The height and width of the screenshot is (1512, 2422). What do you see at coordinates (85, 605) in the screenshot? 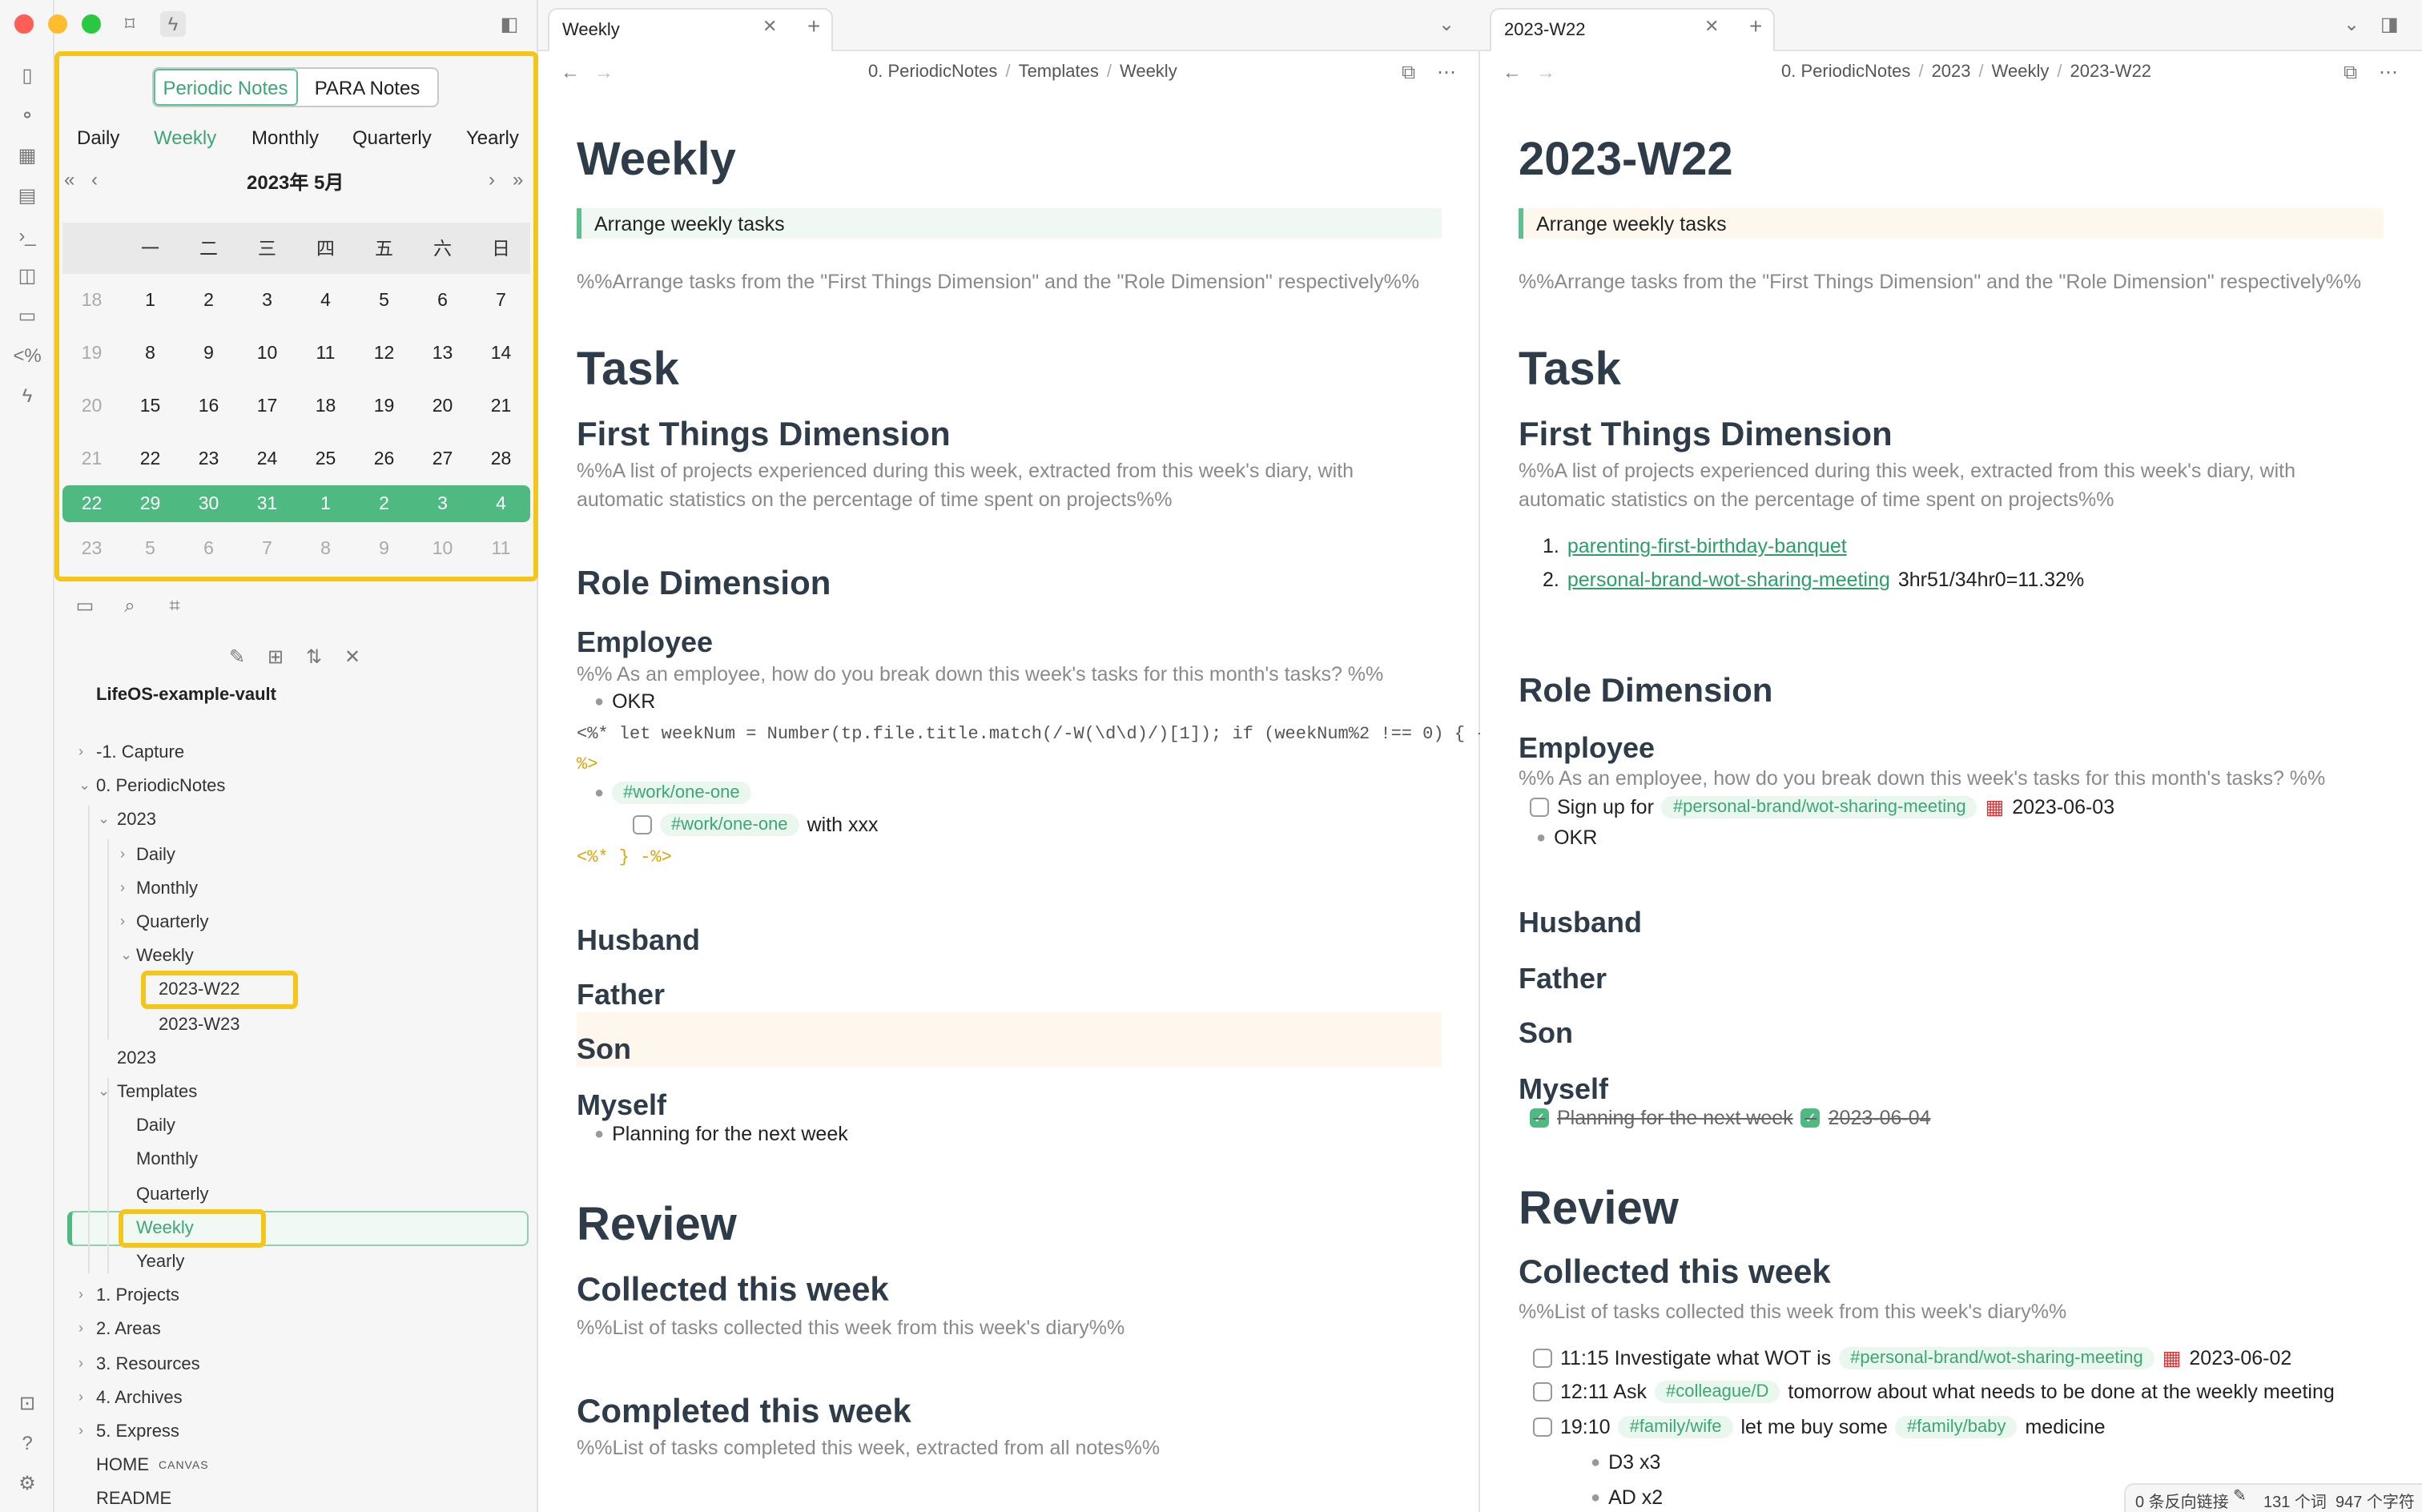
I see `files-icon: ▭` at bounding box center [85, 605].